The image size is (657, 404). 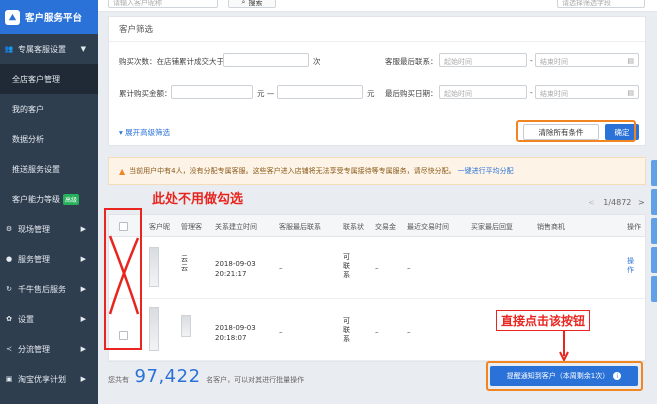 I want to click on sidebar-item-aftersale: ↻ 千牛售后服务 ▶, so click(x=49, y=289).